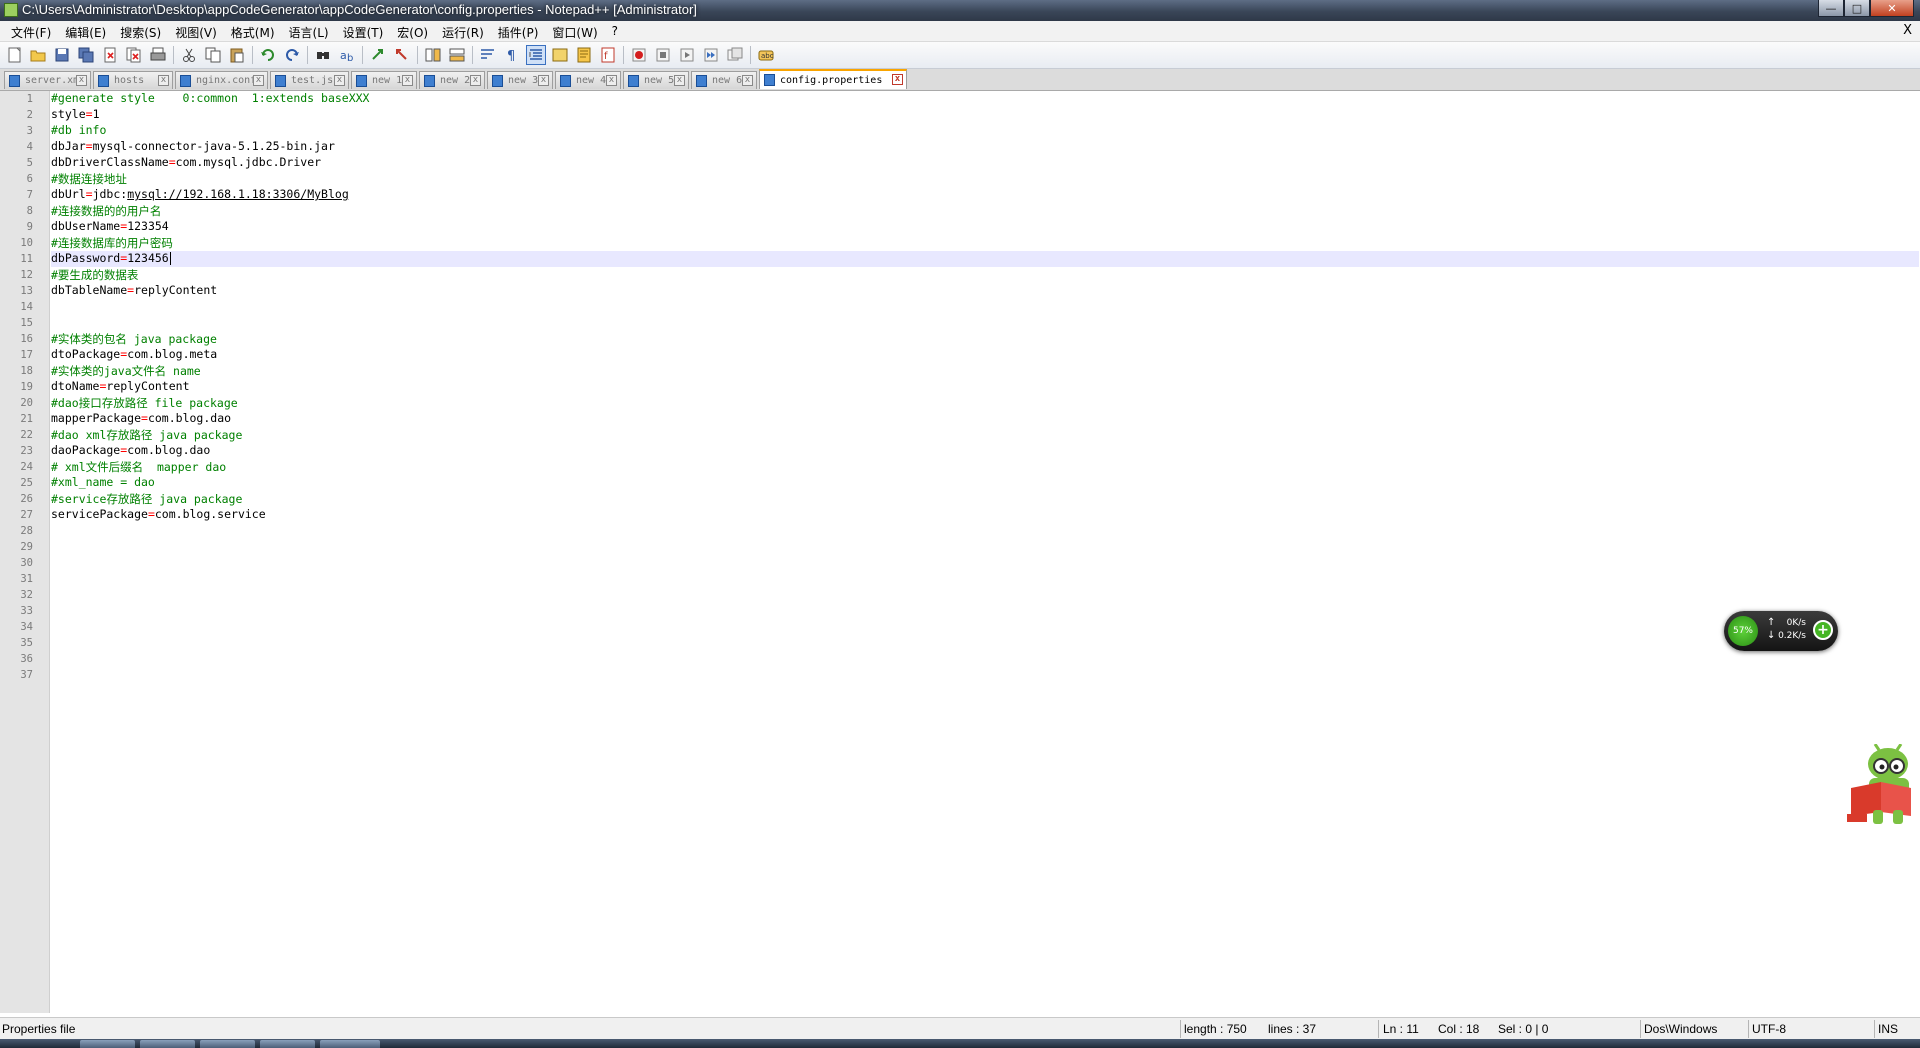 The width and height of the screenshot is (1920, 1048). I want to click on close-icon, so click(110, 55).